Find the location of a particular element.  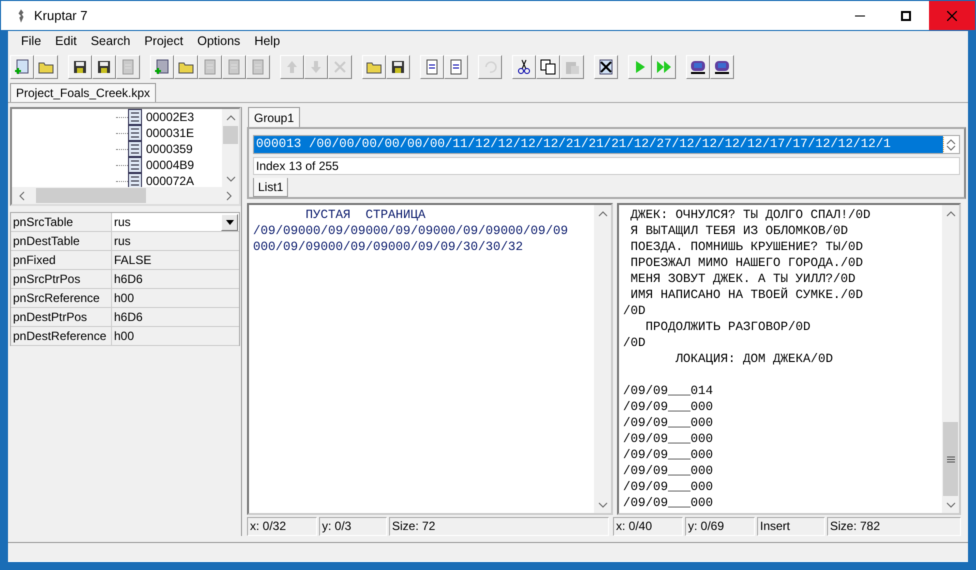

group-tab: Group1 is located at coordinates (274, 117).